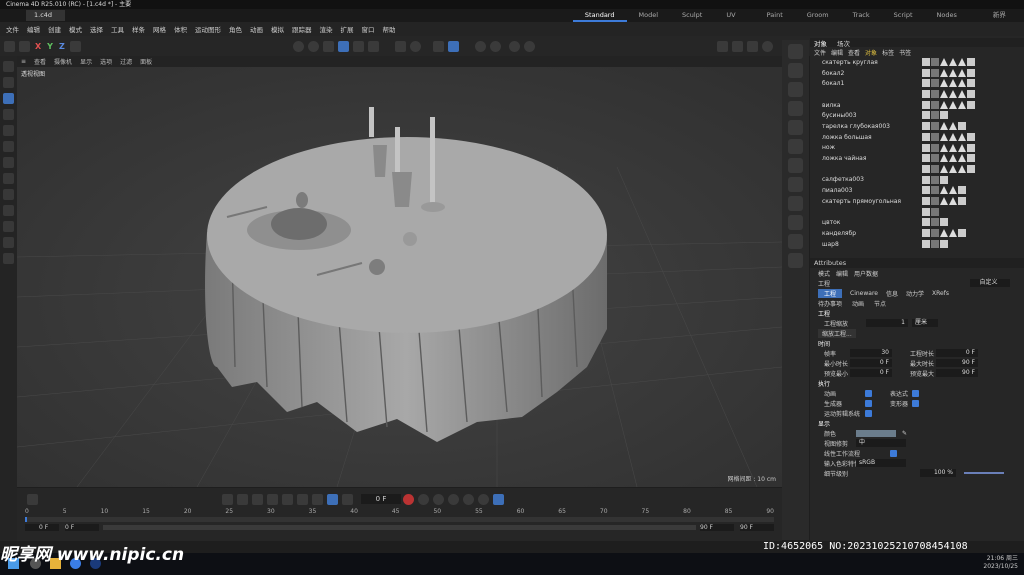 The height and width of the screenshot is (575, 1024). Describe the element at coordinates (8, 258) in the screenshot. I see `tool-measure-icon` at that location.